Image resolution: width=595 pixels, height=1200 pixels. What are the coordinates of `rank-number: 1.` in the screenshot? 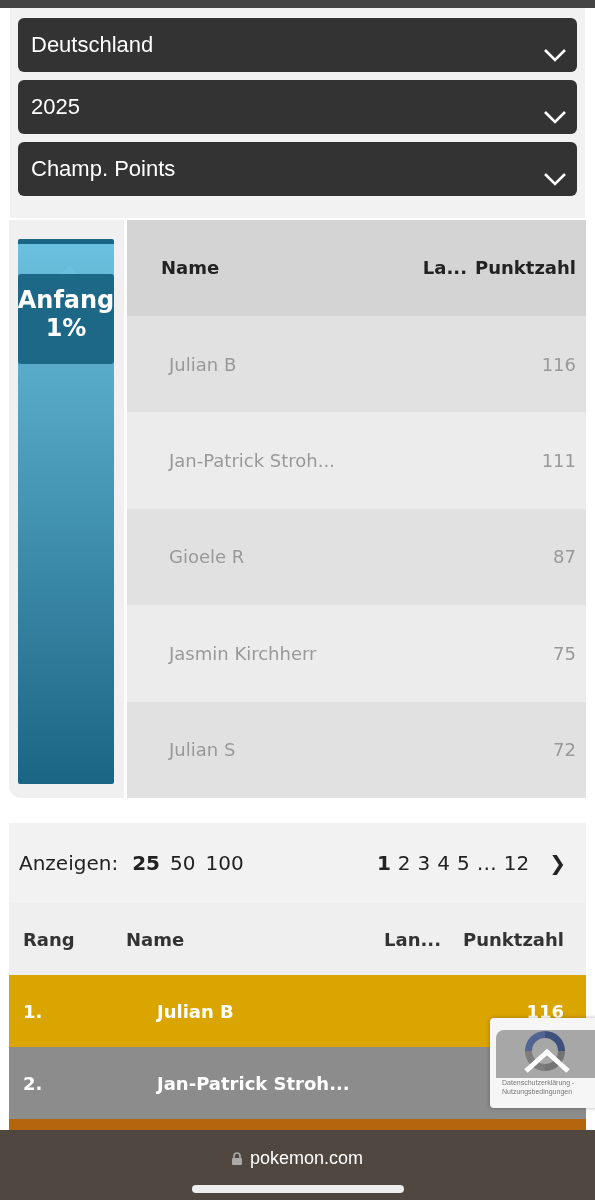 It's located at (33, 1011).